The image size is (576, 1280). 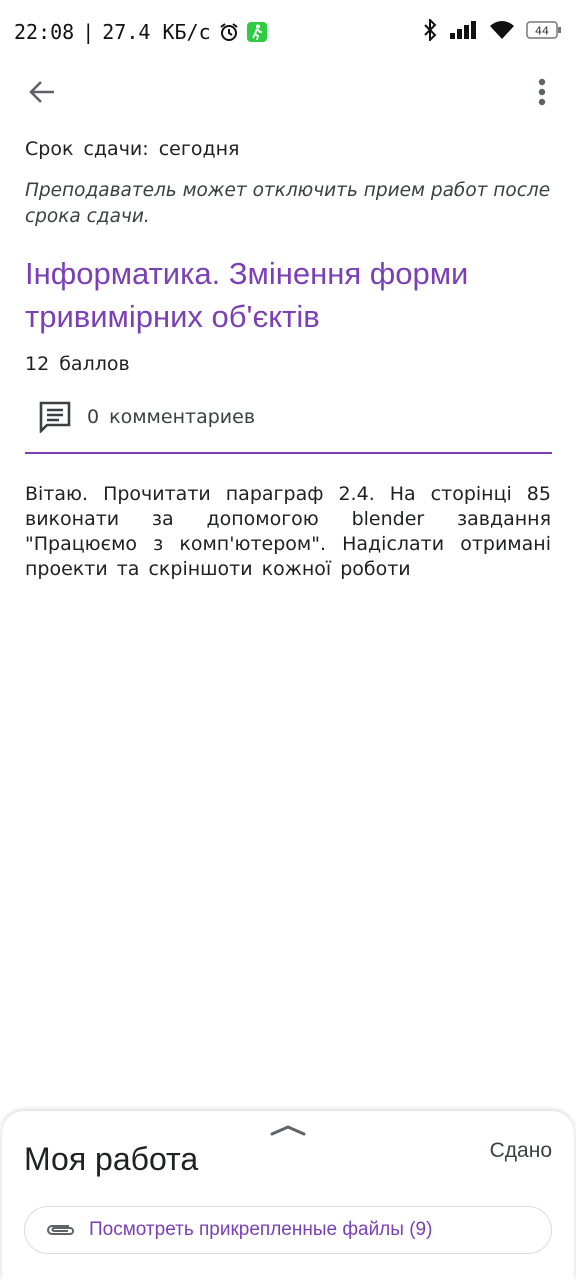 I want to click on divider, so click(x=288, y=453).